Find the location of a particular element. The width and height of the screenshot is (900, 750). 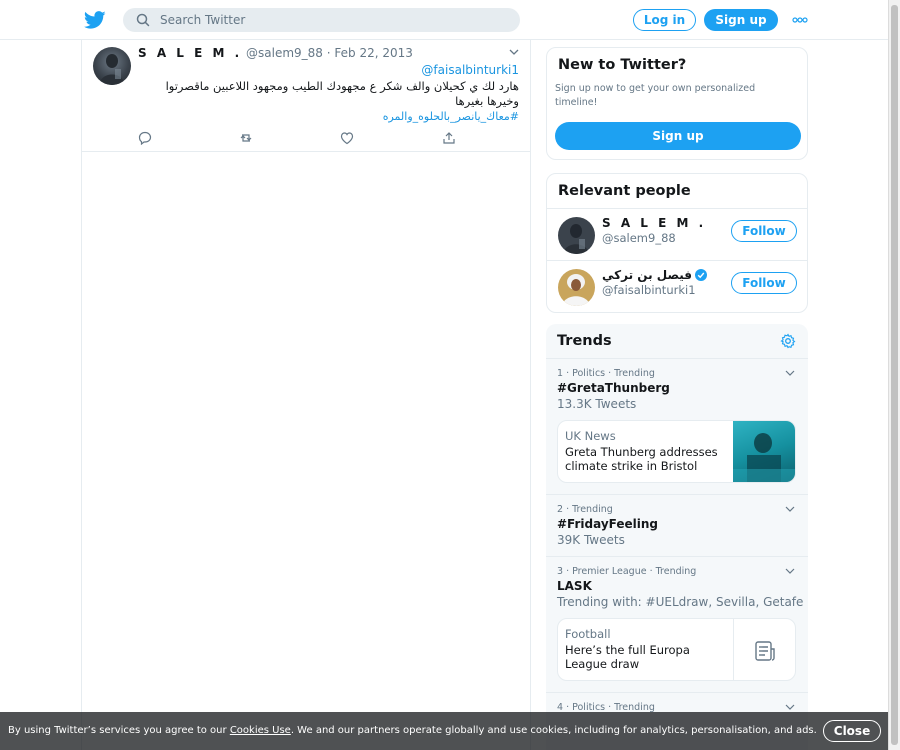

top-navigation-bar: Log in Sign up is located at coordinates (444, 20).